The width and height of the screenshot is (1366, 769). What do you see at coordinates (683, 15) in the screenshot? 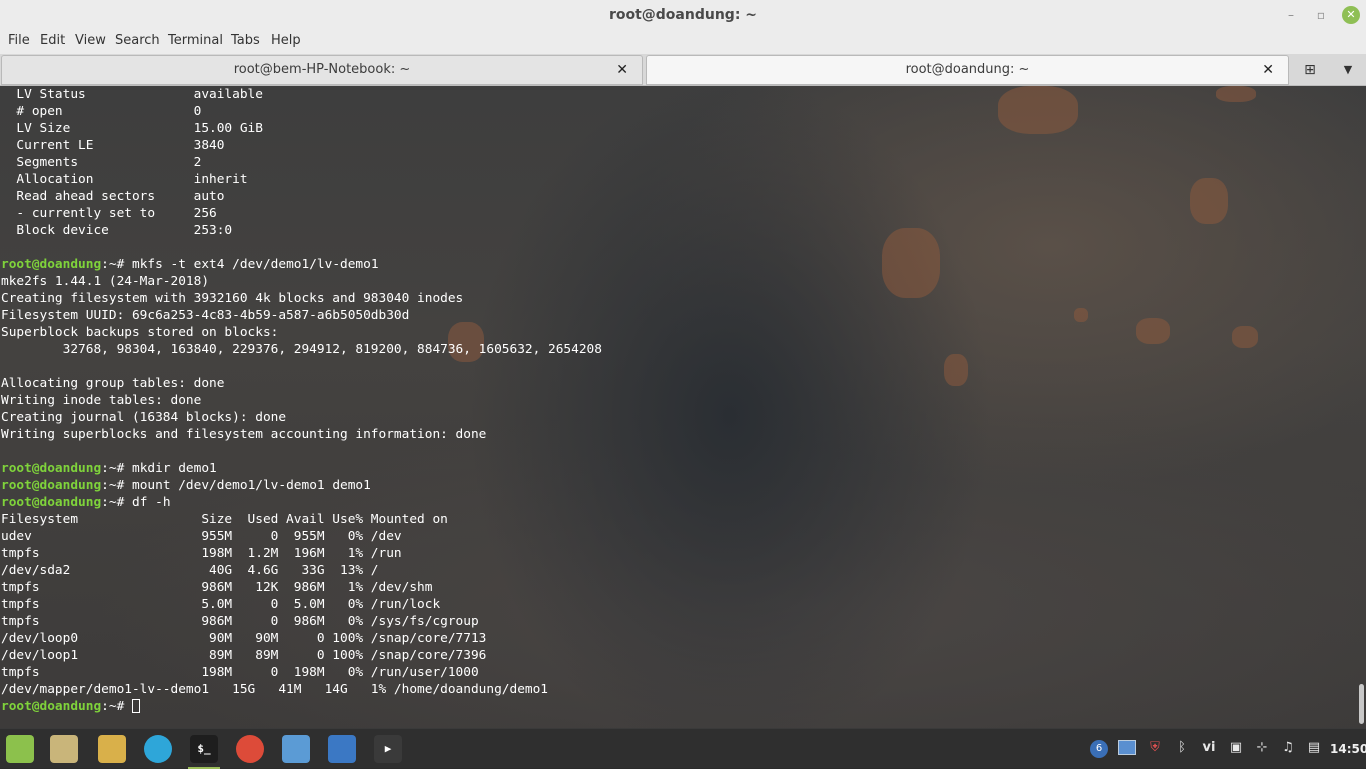
I see `window-title-bar: root@doandung: ~ – ▫ ✕` at bounding box center [683, 15].